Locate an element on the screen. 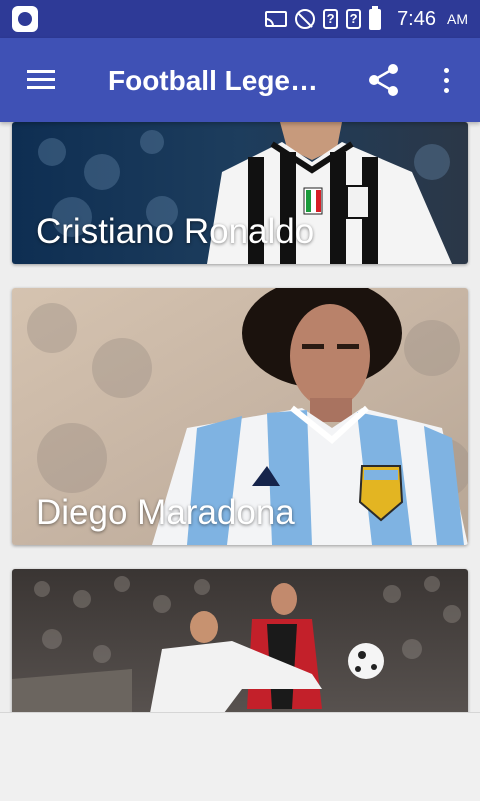 The height and width of the screenshot is (801, 480). menu-icon is located at coordinates (36, 80).